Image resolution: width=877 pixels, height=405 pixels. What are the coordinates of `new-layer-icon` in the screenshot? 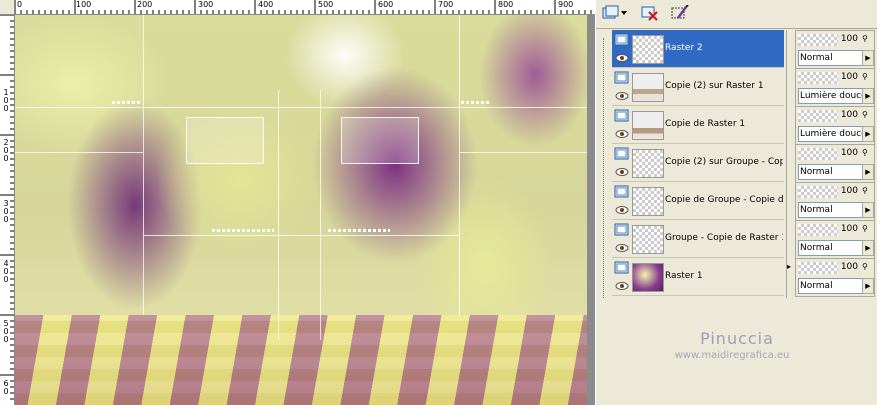 It's located at (615, 14).